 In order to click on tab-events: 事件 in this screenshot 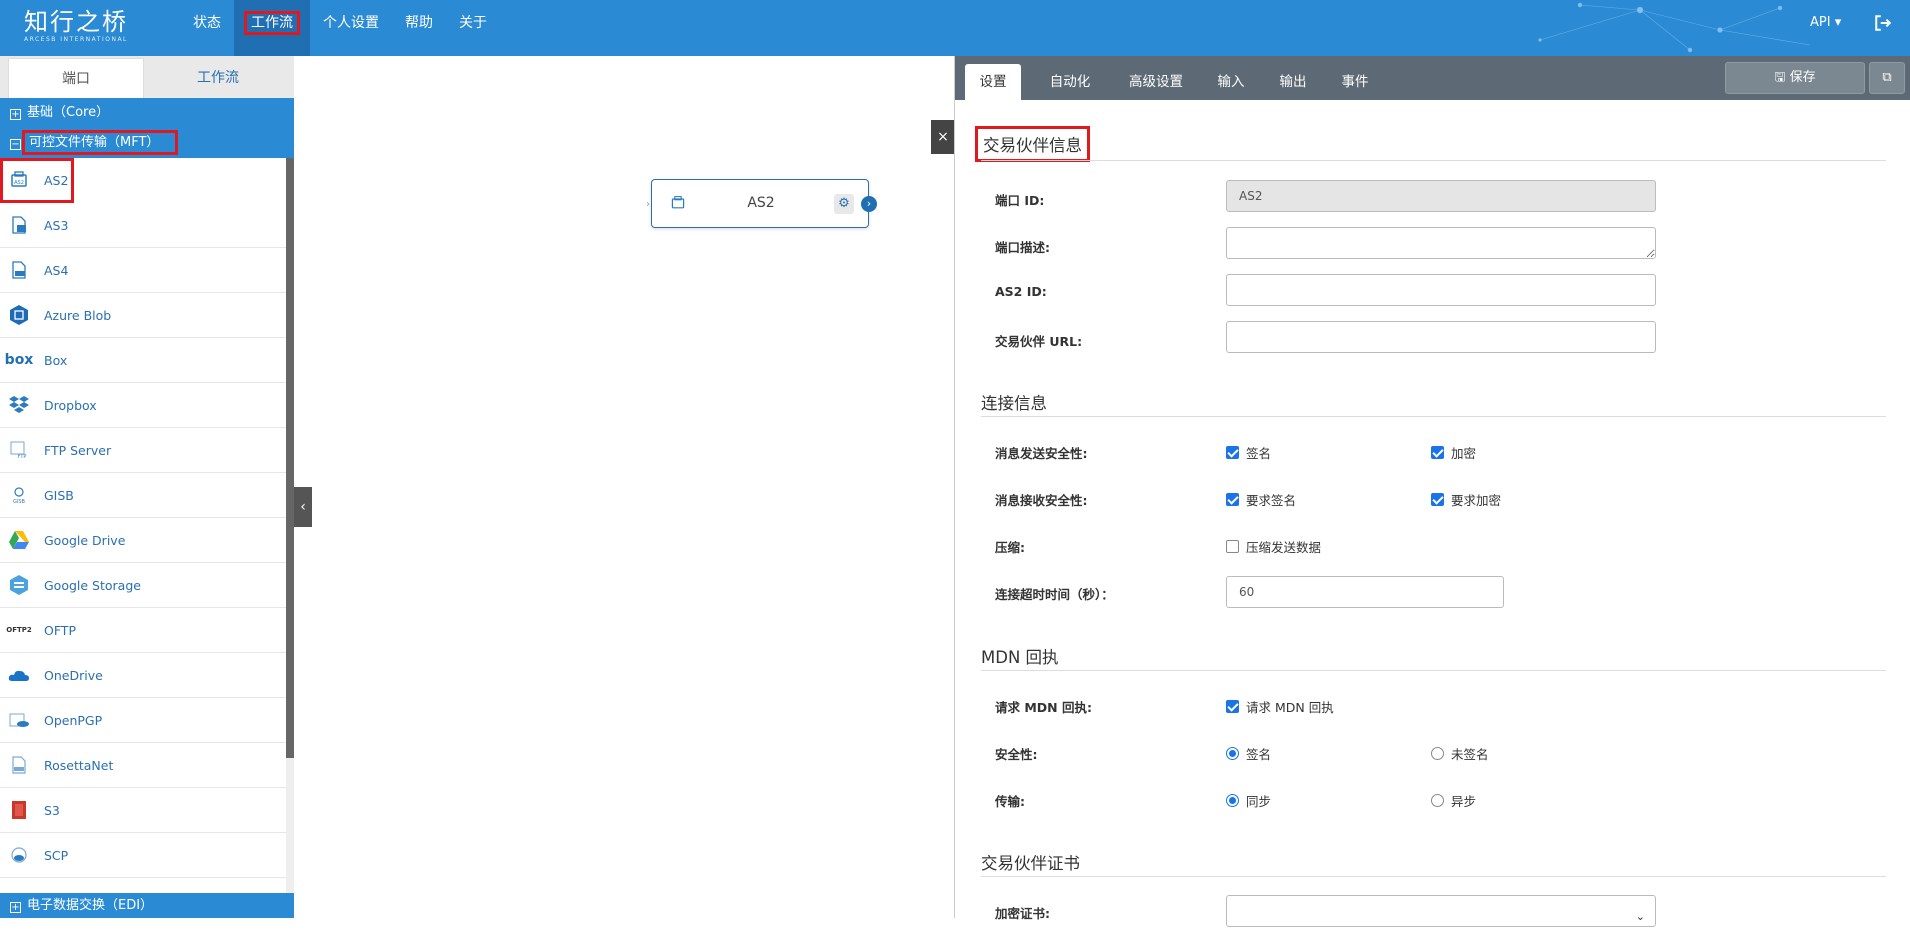, I will do `click(1355, 82)`.